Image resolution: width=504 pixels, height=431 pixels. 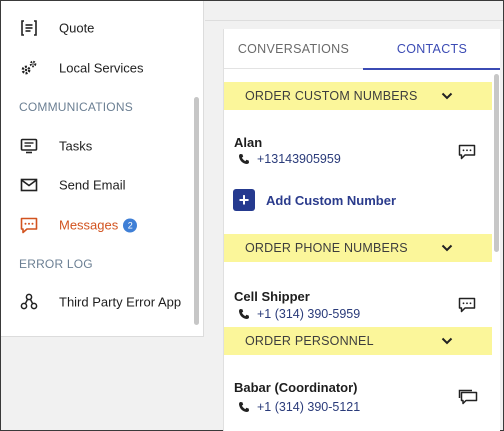 I want to click on nav-item-third-party-error-app: Third Party Error App, so click(x=96, y=302).